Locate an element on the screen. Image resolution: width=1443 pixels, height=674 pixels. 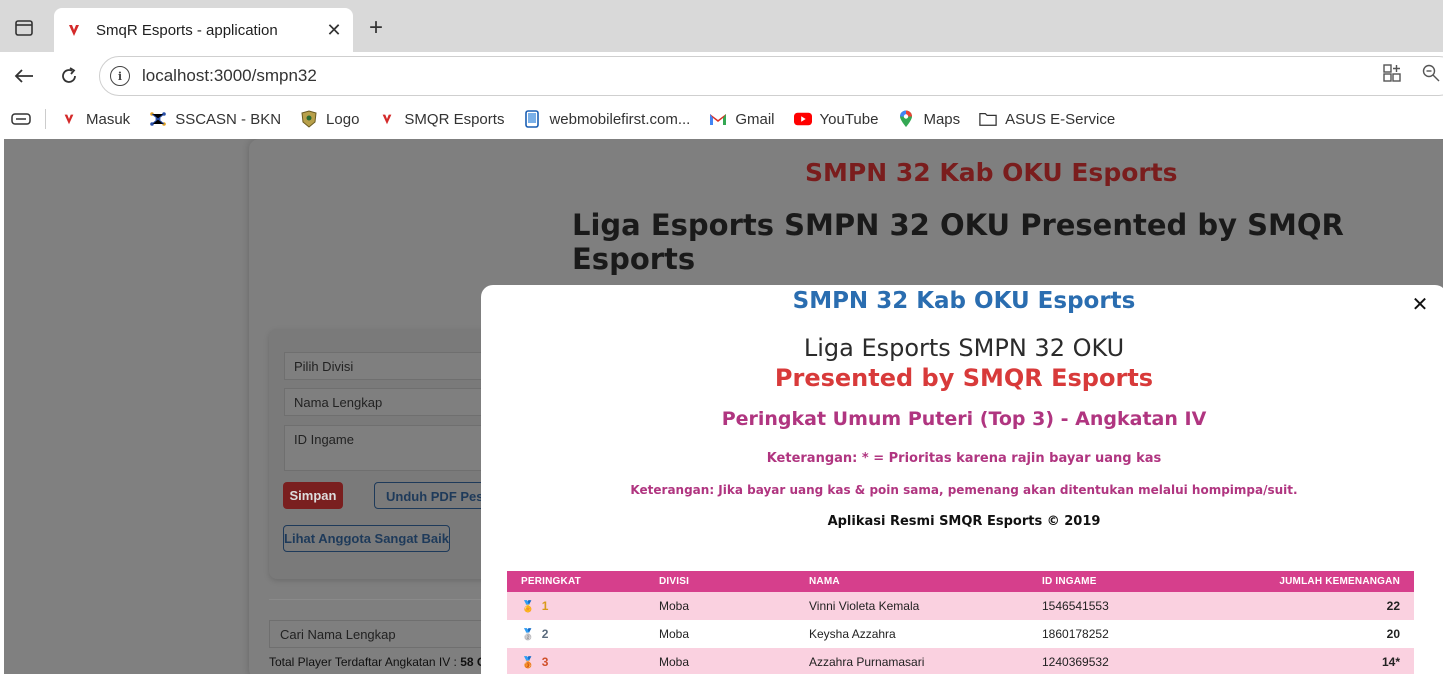
header-divisi: DIVISI is located at coordinates (720, 581).